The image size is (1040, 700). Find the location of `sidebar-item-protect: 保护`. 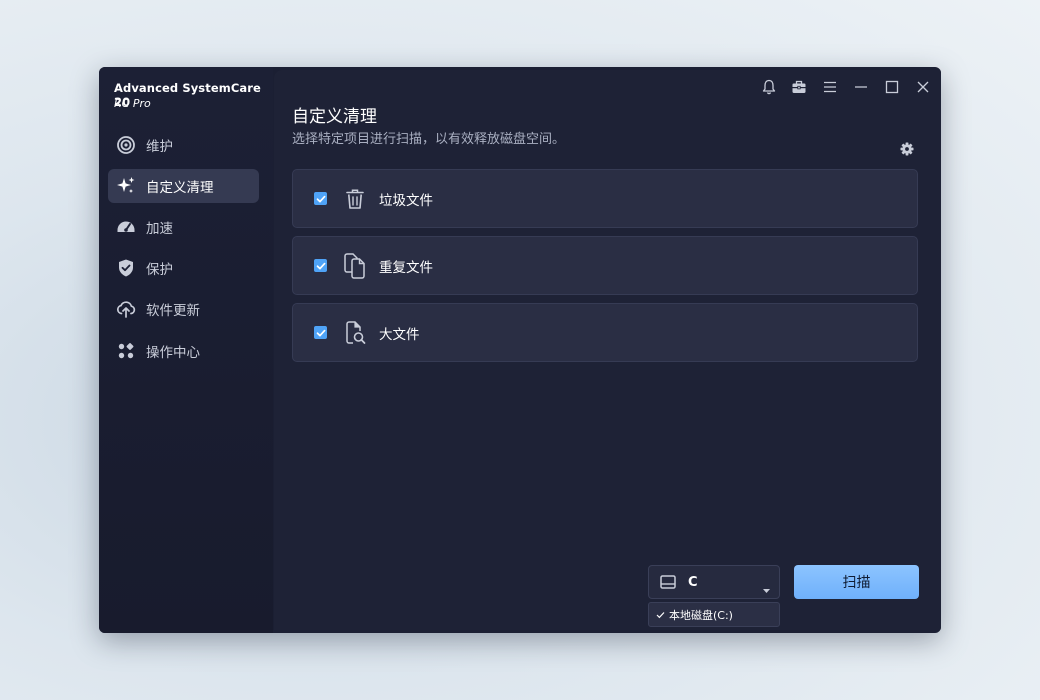

sidebar-item-protect: 保护 is located at coordinates (183, 268).